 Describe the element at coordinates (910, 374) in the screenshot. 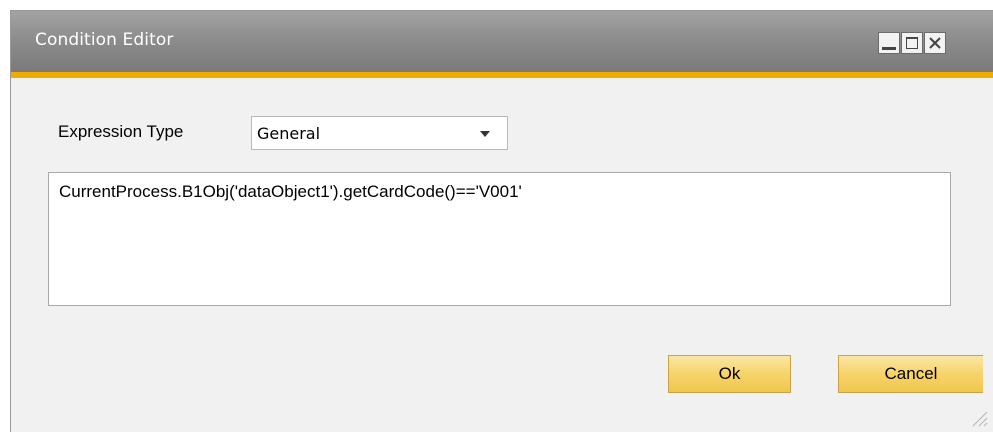

I see `cancel-button: Cancel` at that location.